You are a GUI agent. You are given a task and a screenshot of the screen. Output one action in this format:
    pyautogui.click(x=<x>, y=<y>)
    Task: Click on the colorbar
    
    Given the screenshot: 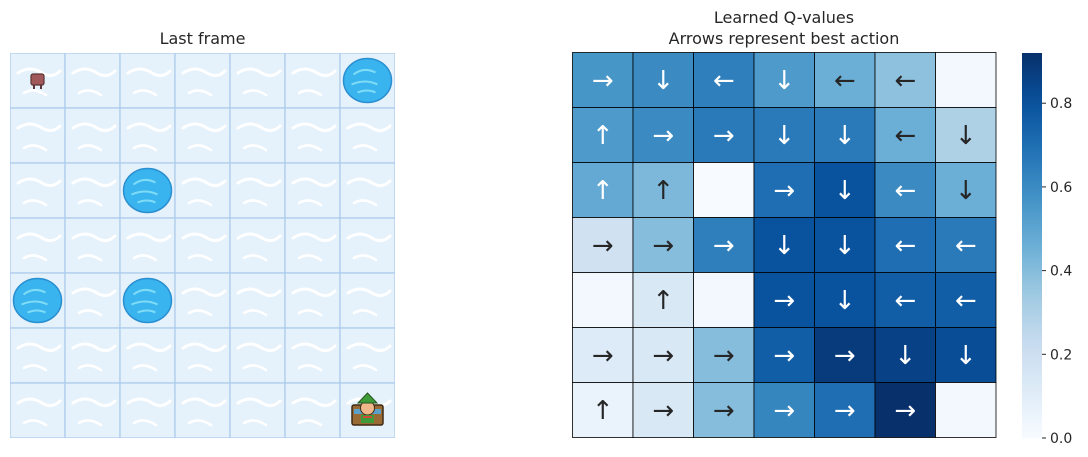 What is the action you would take?
    pyautogui.click(x=1032, y=245)
    